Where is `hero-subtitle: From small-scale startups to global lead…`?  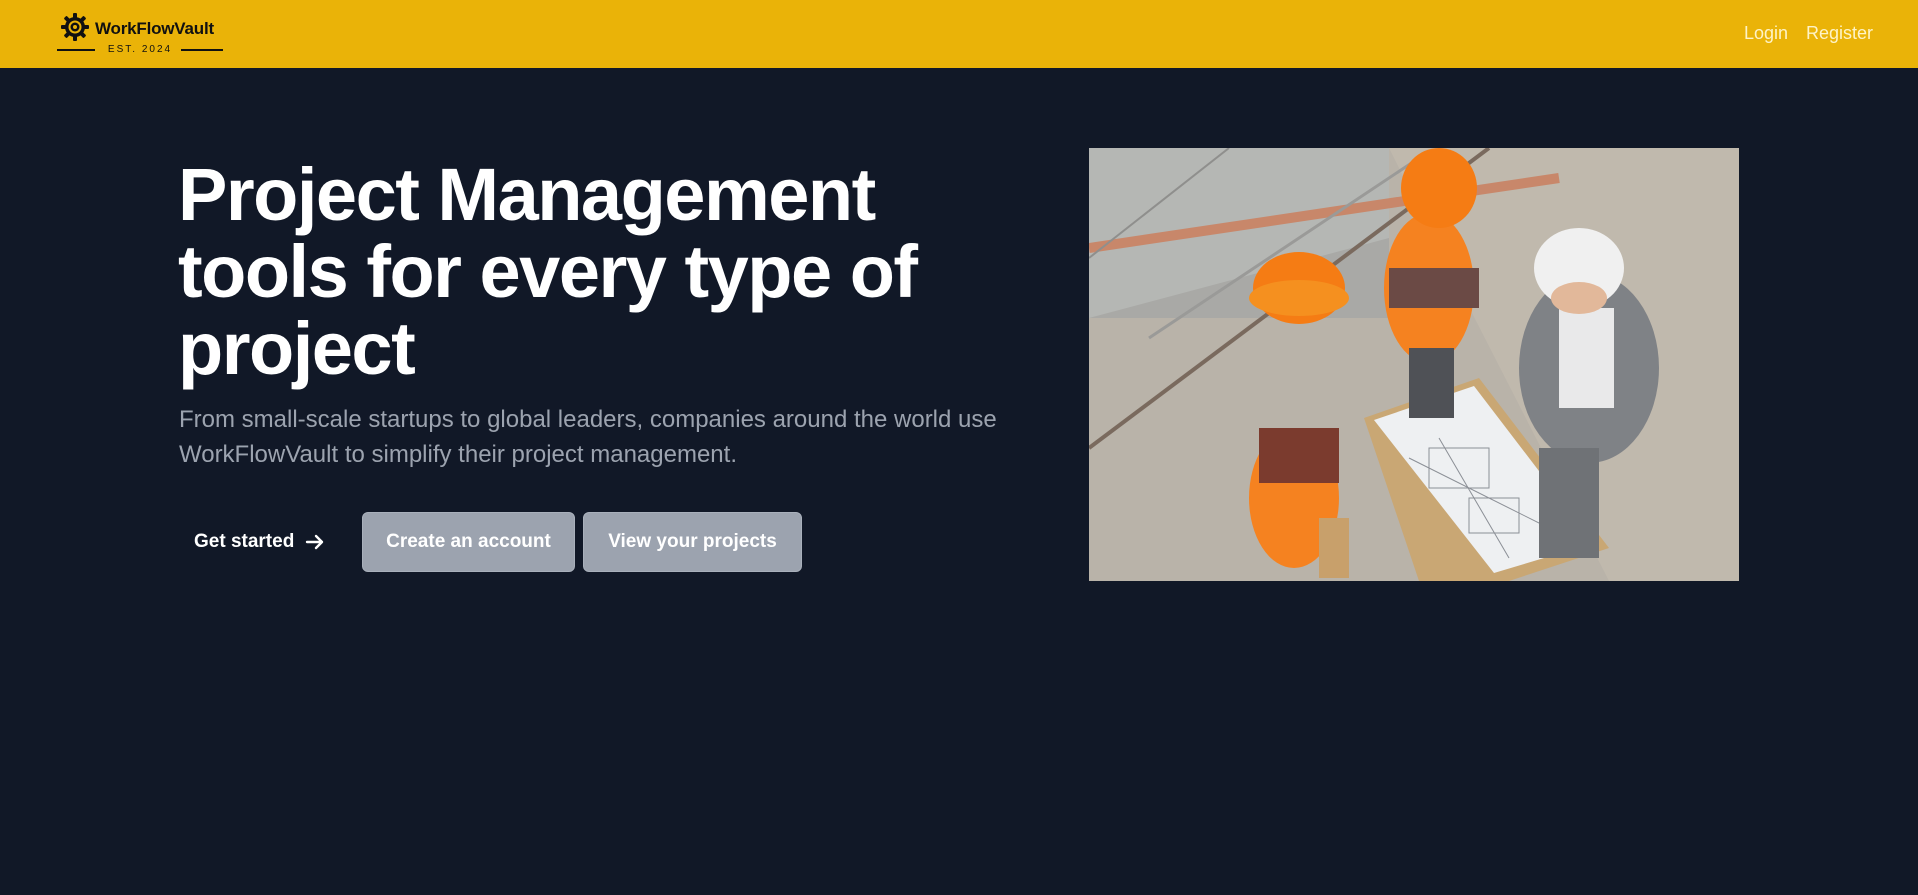
hero-subtitle: From small-scale startups to global lead… is located at coordinates (588, 437).